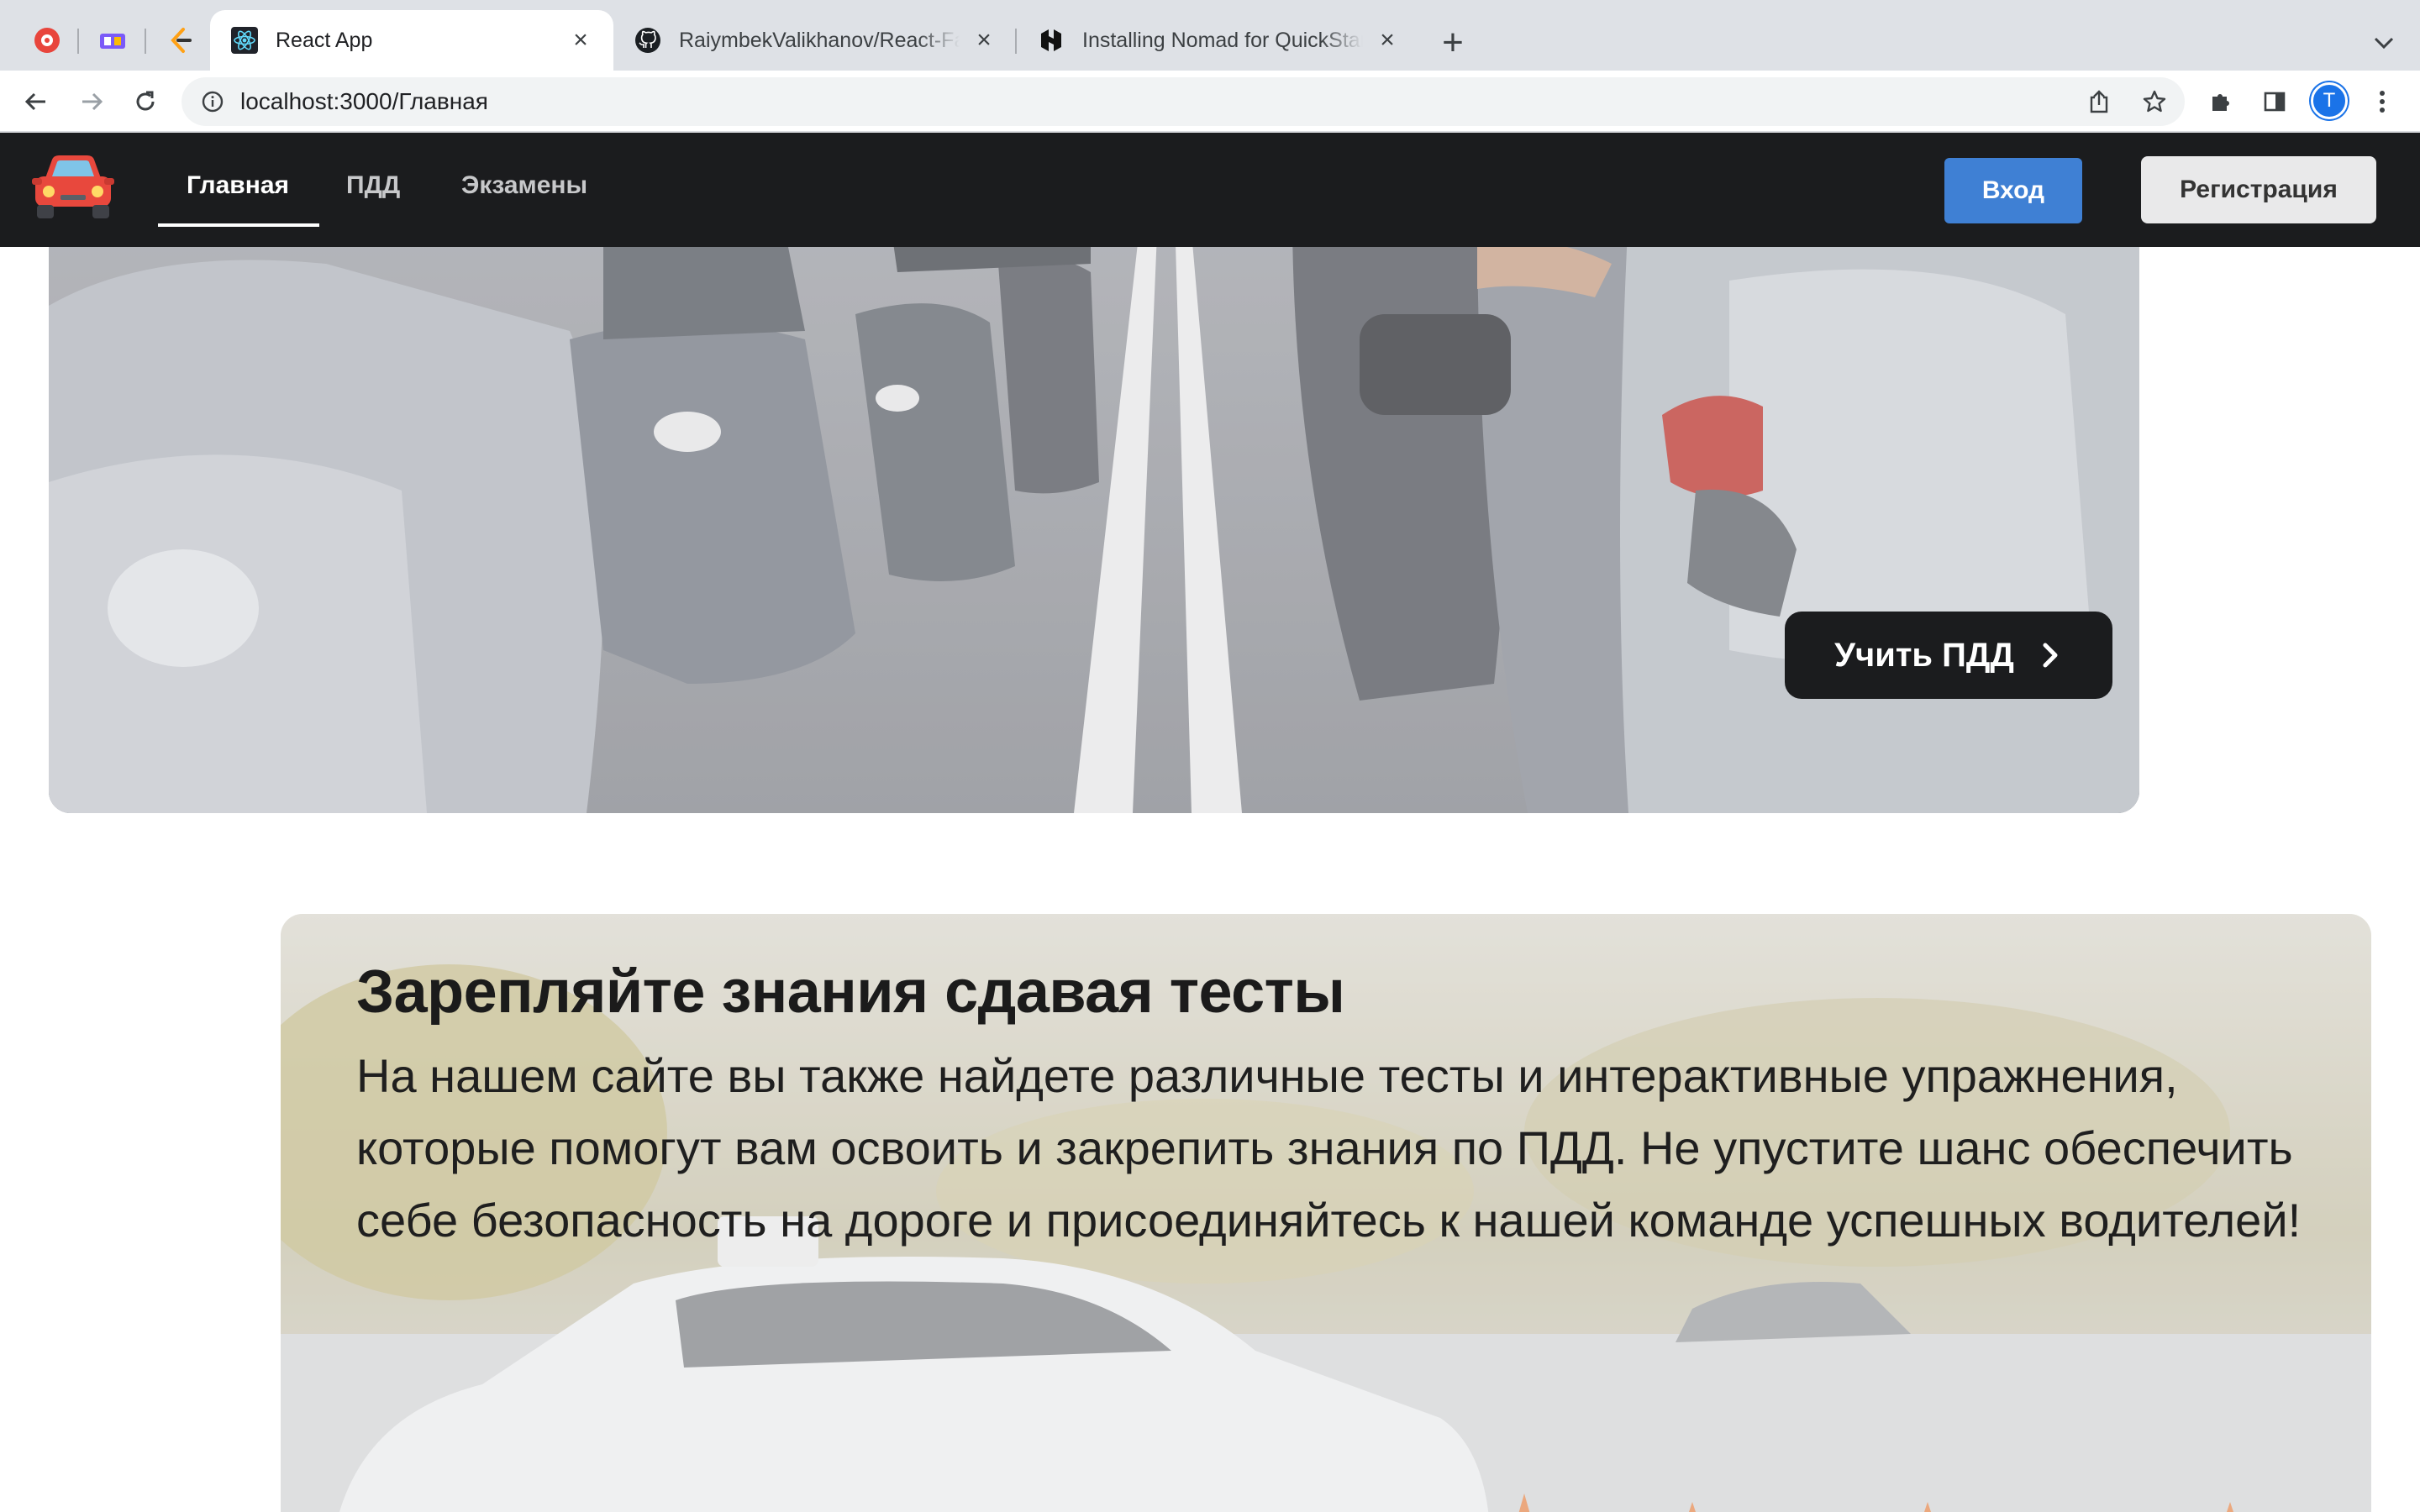 The height and width of the screenshot is (1512, 2420). I want to click on pinned-tab-dev-icon, so click(113, 40).